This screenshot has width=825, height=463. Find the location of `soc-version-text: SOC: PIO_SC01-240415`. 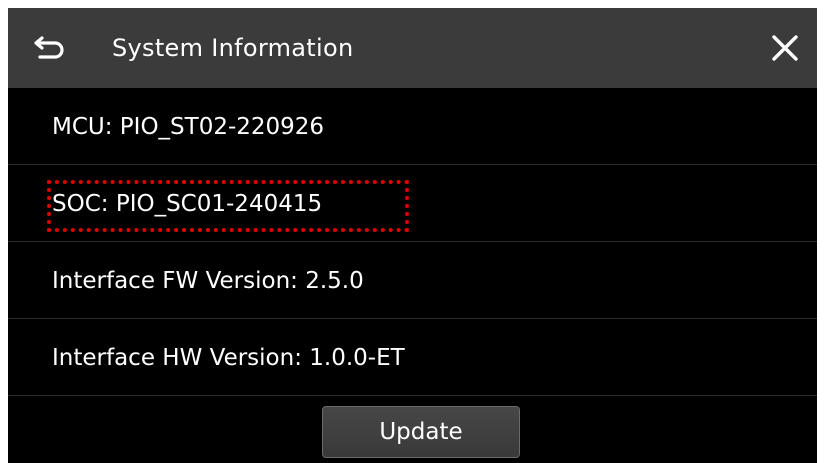

soc-version-text: SOC: PIO_SC01-240415 is located at coordinates (187, 204).